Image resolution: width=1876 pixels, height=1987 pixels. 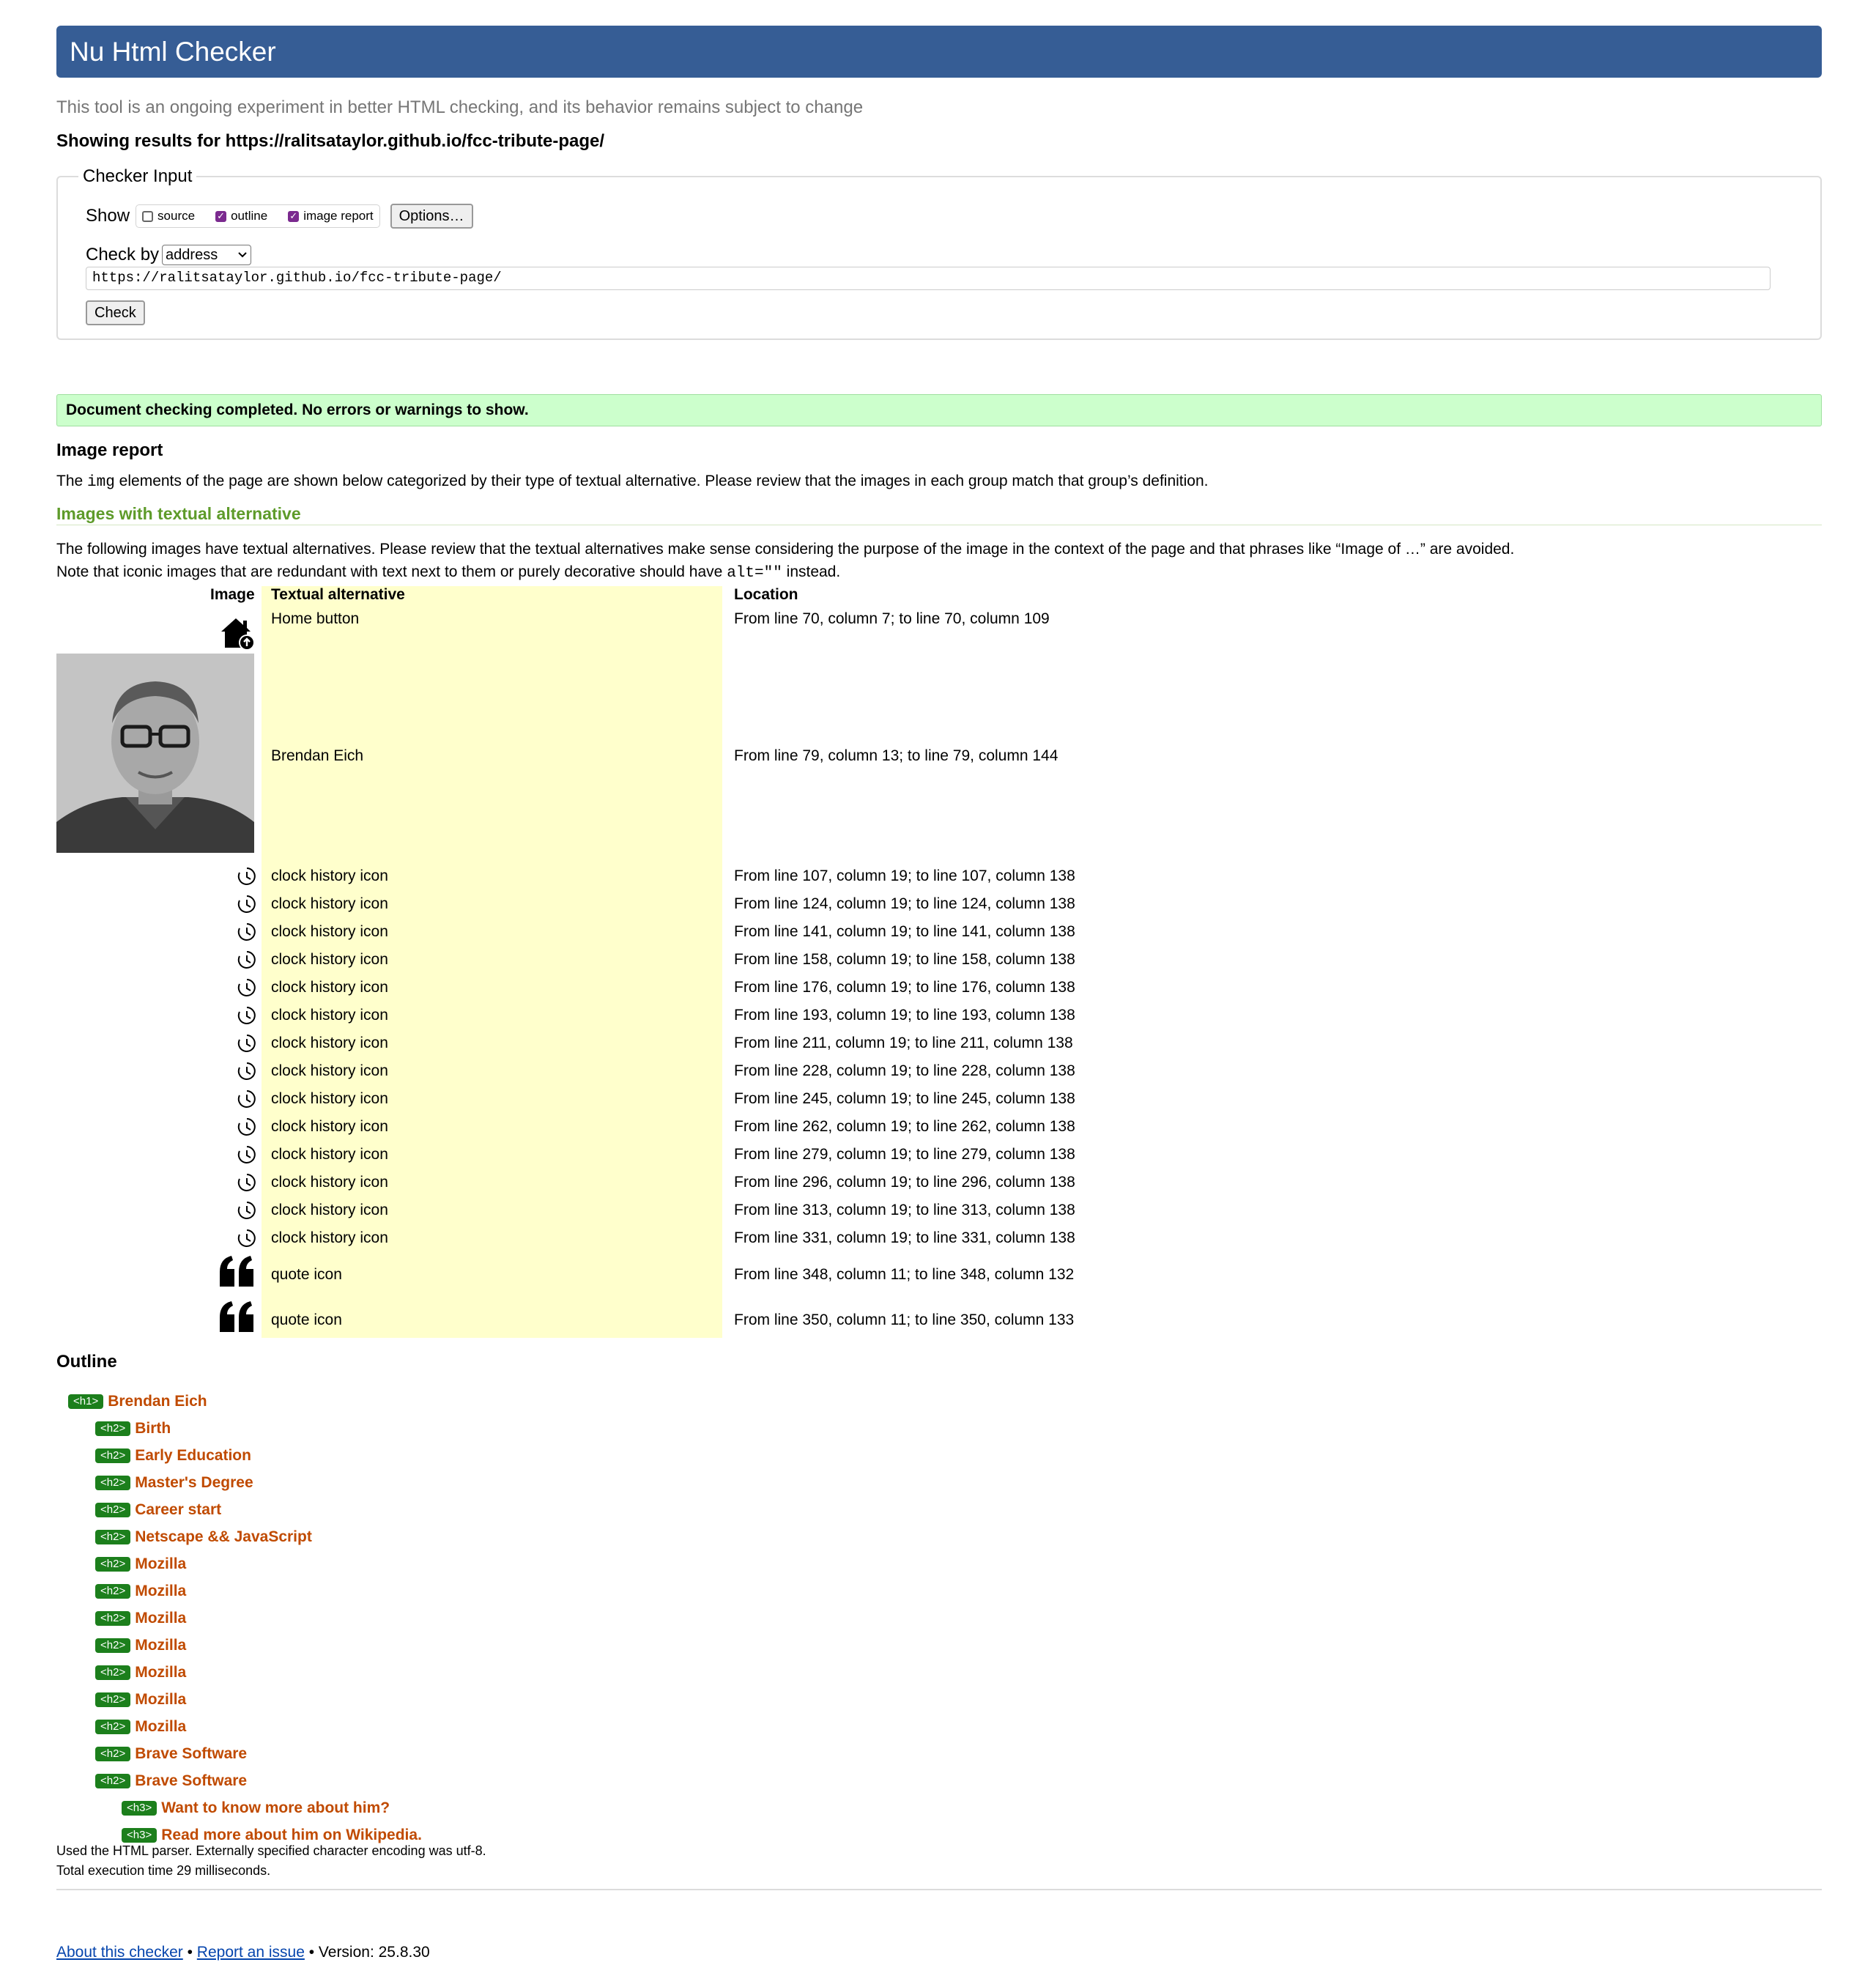 I want to click on home-upload-icon, so click(x=238, y=634).